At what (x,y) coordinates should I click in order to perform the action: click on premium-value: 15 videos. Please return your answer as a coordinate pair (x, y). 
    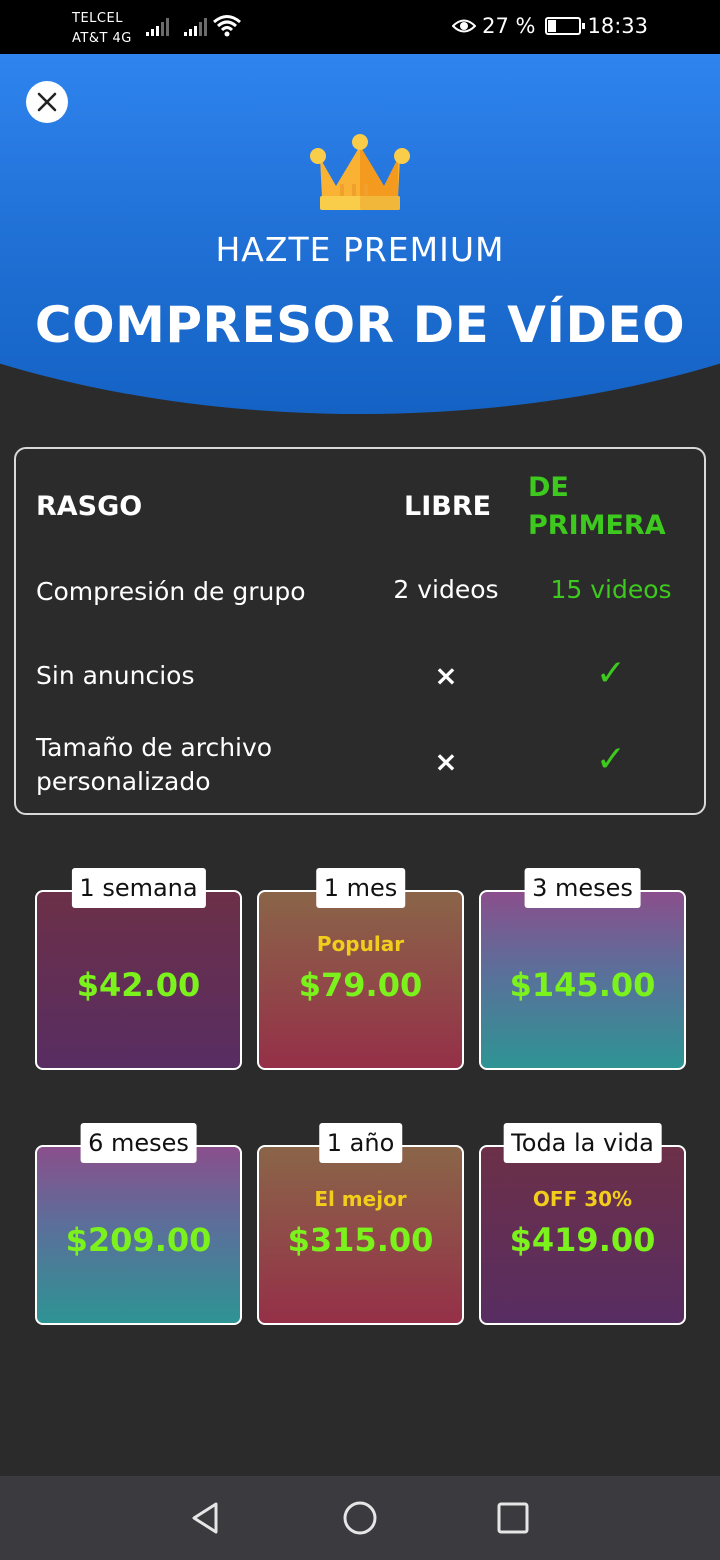
    Looking at the image, I should click on (611, 589).